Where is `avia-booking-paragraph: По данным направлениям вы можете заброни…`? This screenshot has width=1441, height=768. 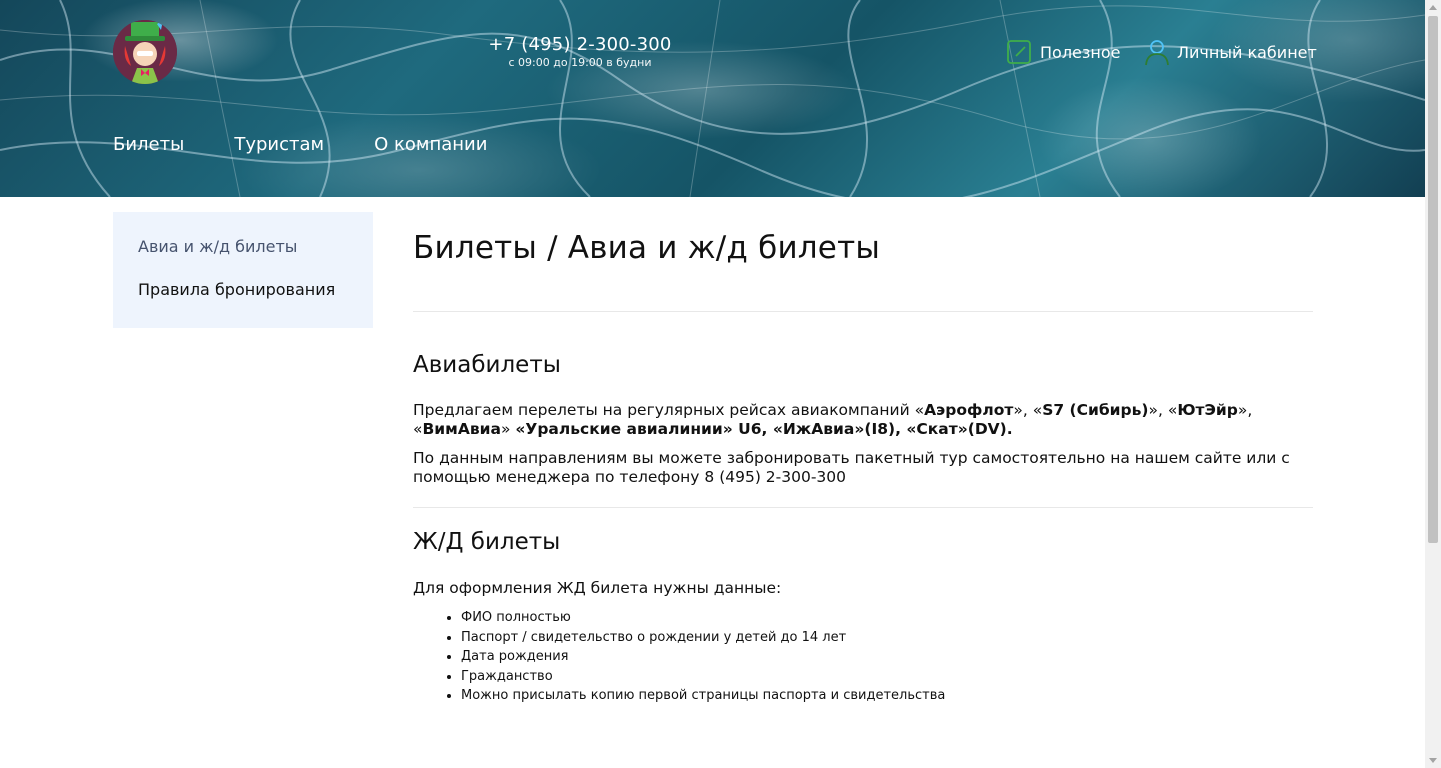 avia-booking-paragraph: По данным направлениям вы можете заброни… is located at coordinates (851, 467).